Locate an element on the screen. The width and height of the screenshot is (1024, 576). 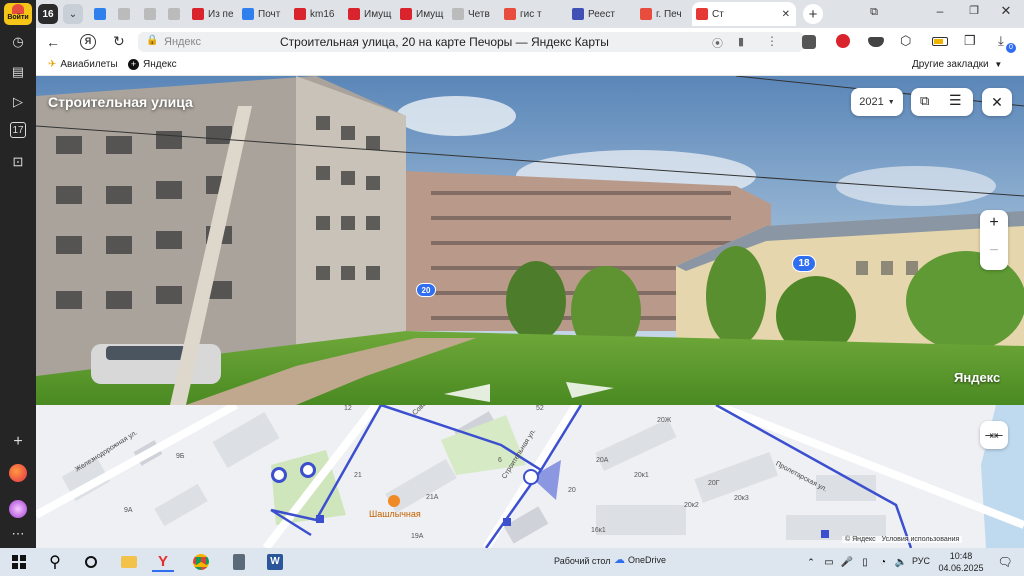
house-pin-18: 18 is located at coordinates (804, 263).